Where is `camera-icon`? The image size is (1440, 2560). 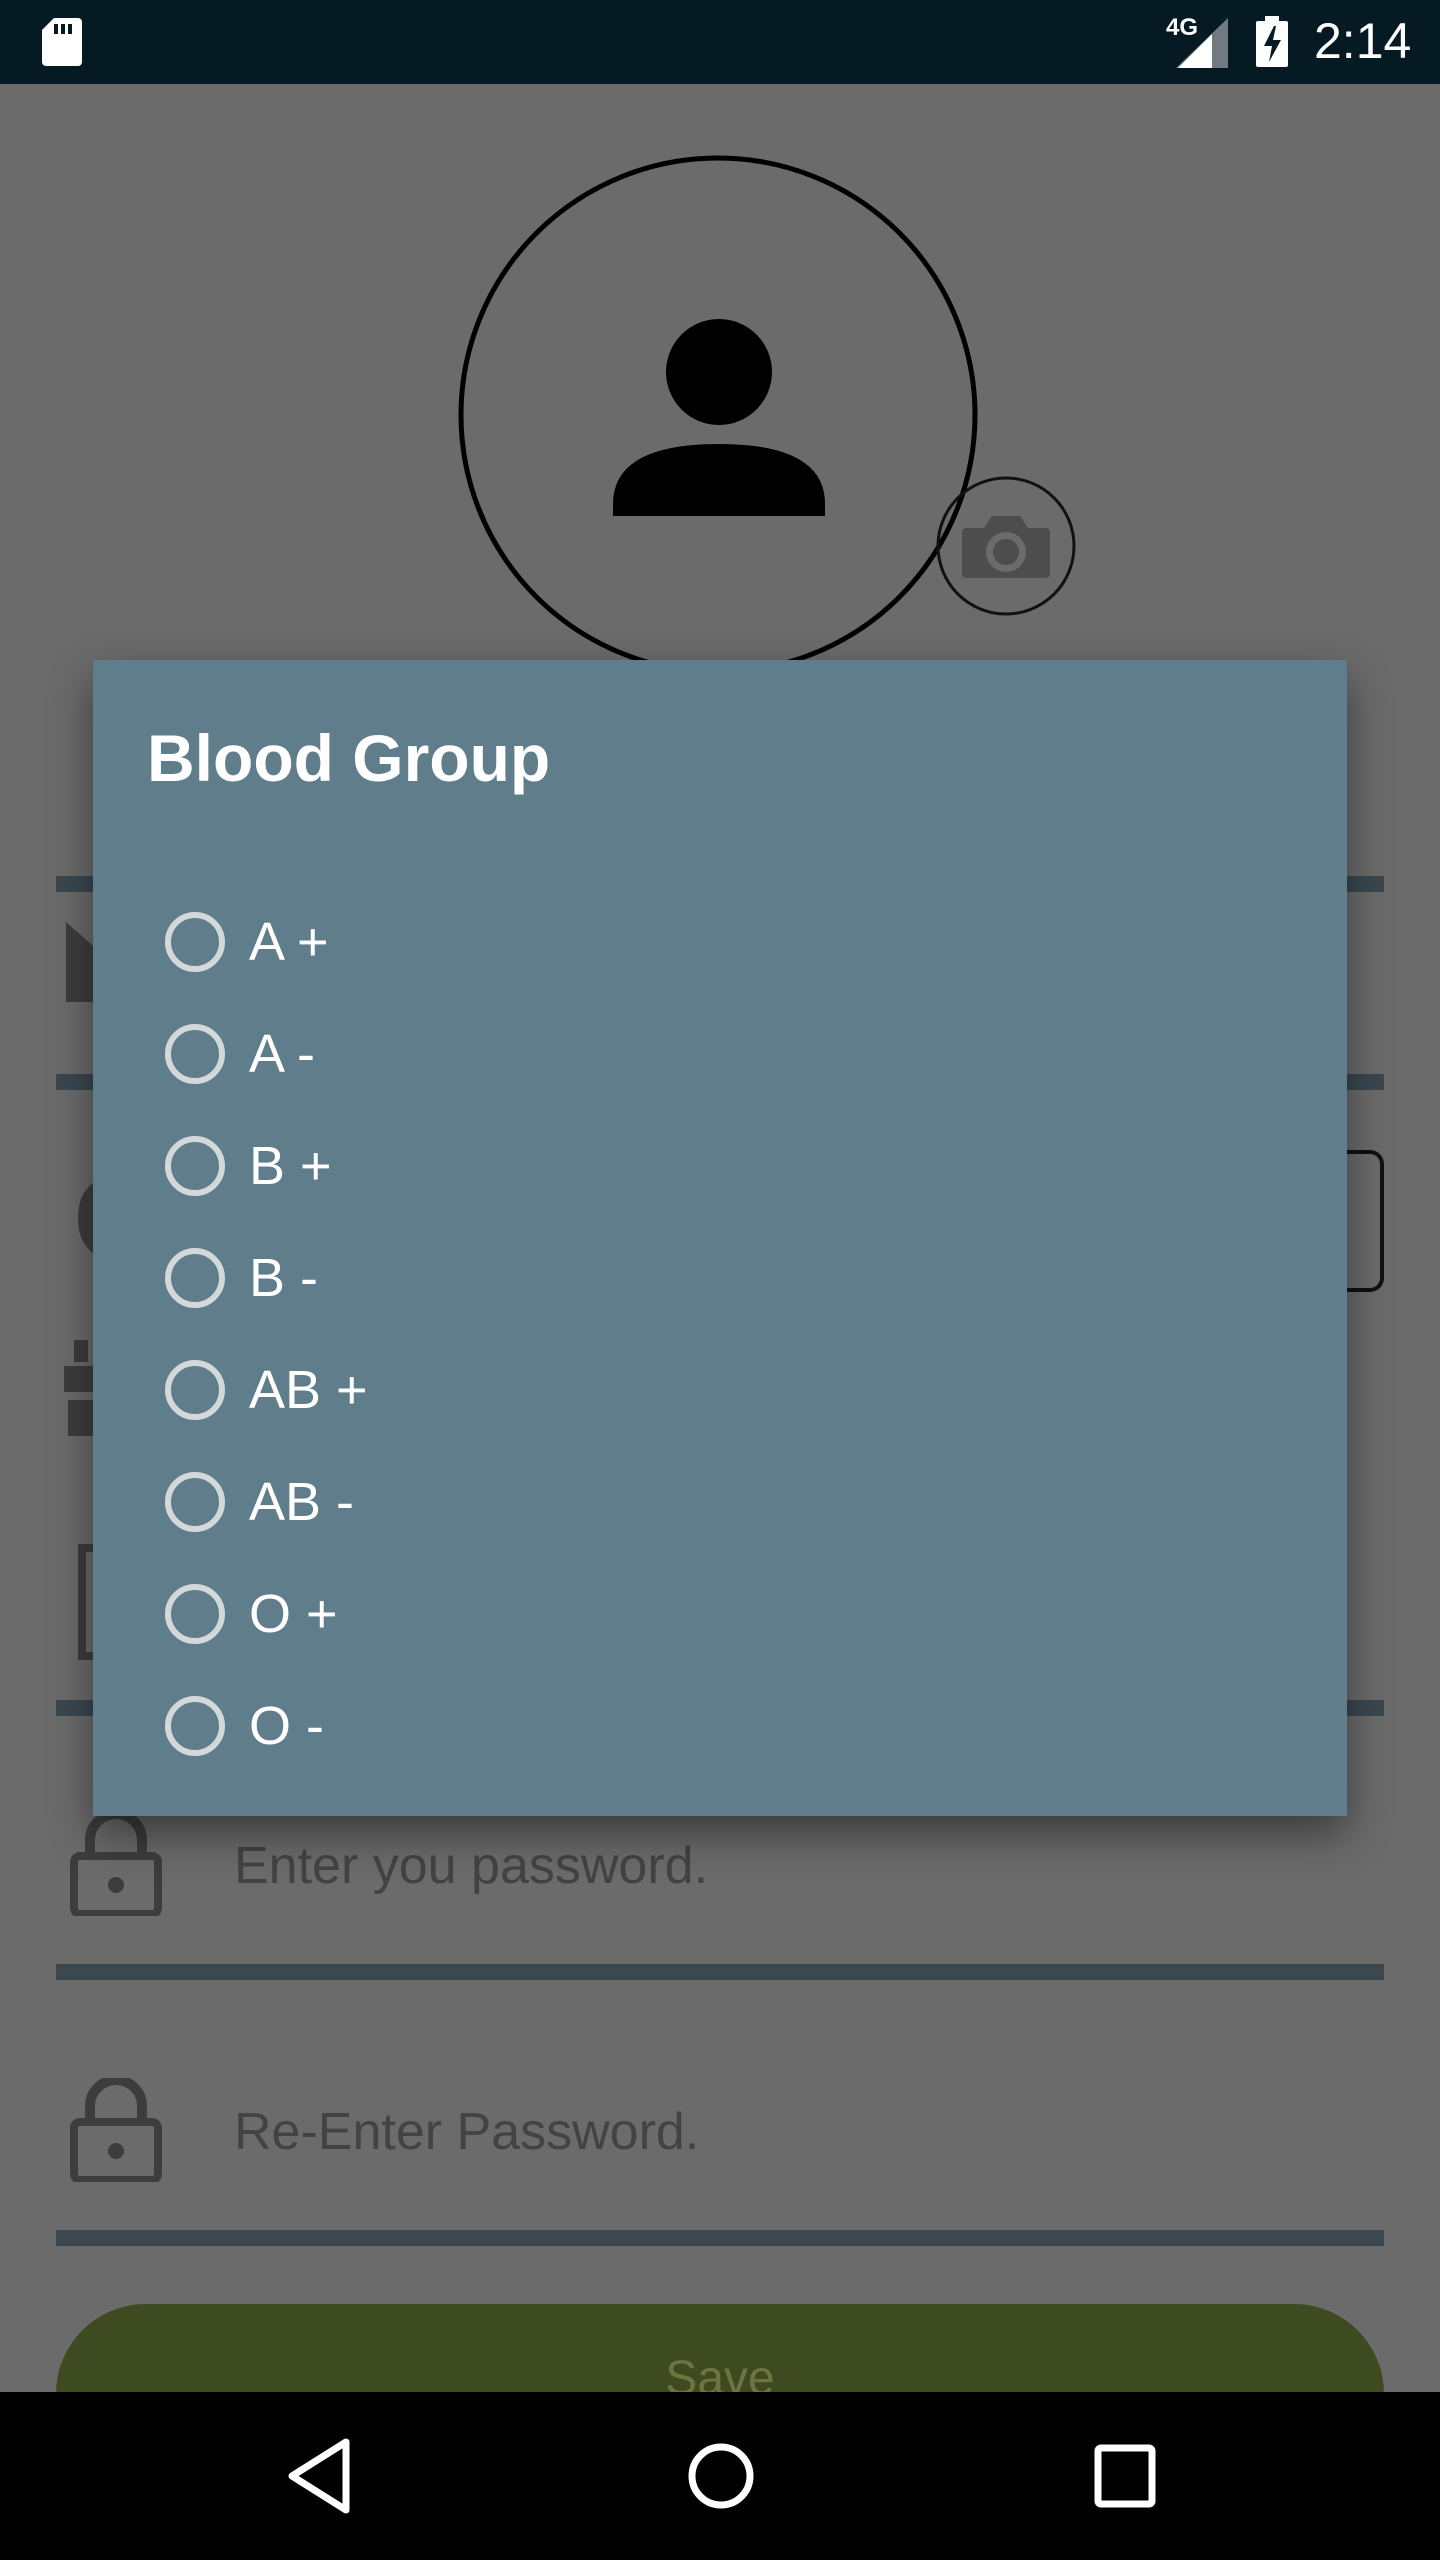
camera-icon is located at coordinates (1006, 546).